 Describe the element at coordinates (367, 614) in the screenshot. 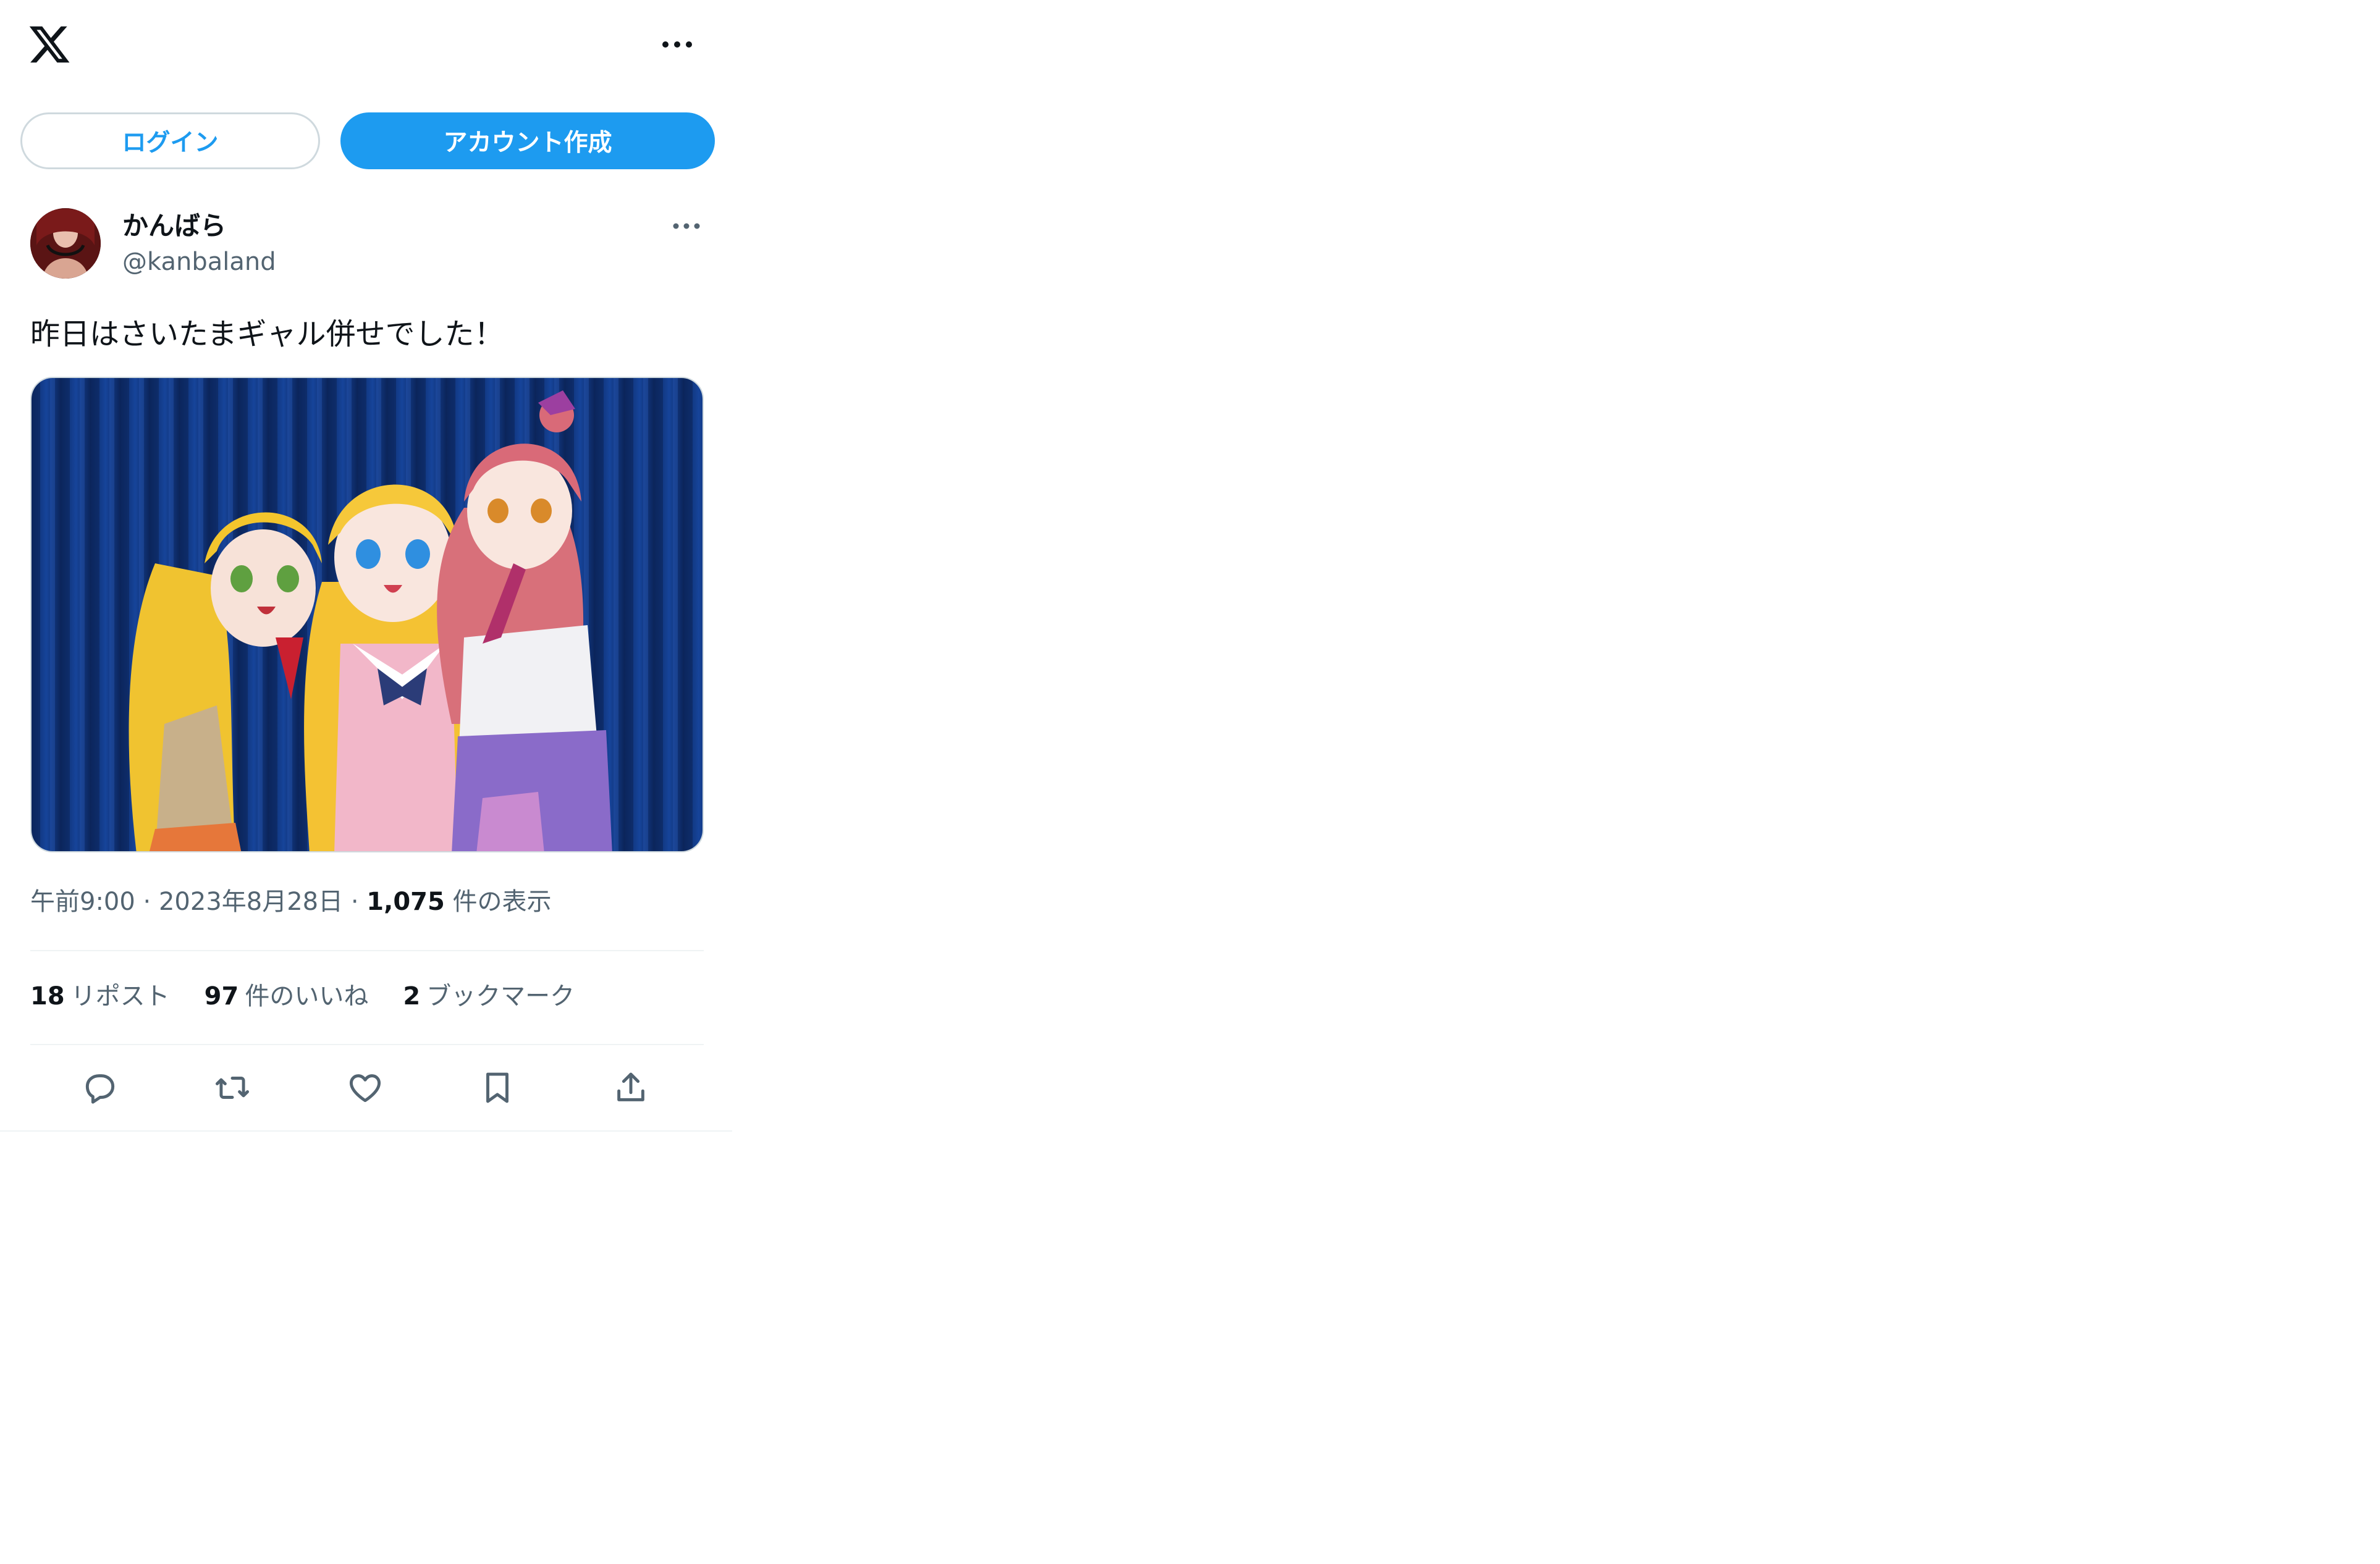

I see `post-media-photo` at that location.